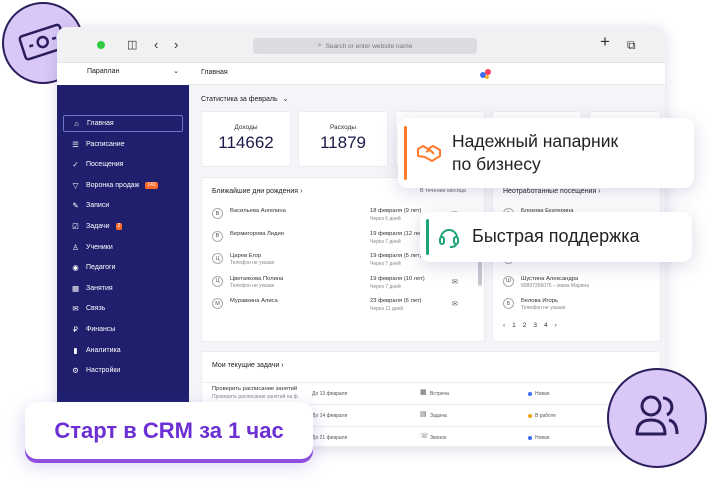  I want to click on sidebar-item: ◉ Педагоги, so click(123, 267).